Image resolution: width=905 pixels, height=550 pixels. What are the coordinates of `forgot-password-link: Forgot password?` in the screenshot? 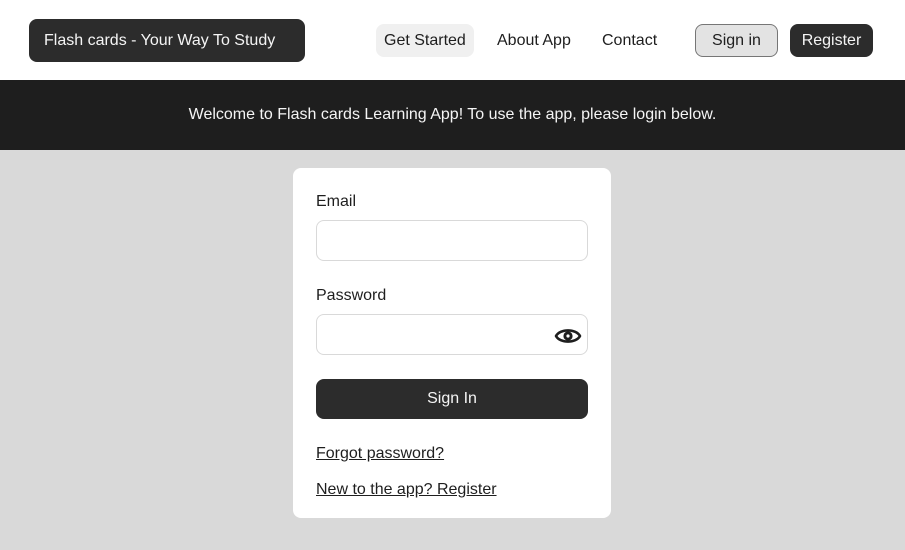 It's located at (380, 454).